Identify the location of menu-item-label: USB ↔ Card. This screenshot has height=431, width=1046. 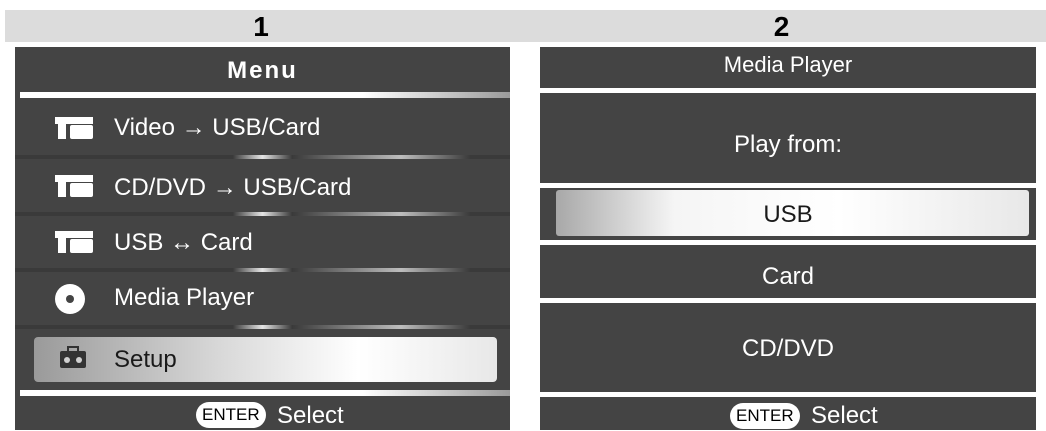
(183, 242).